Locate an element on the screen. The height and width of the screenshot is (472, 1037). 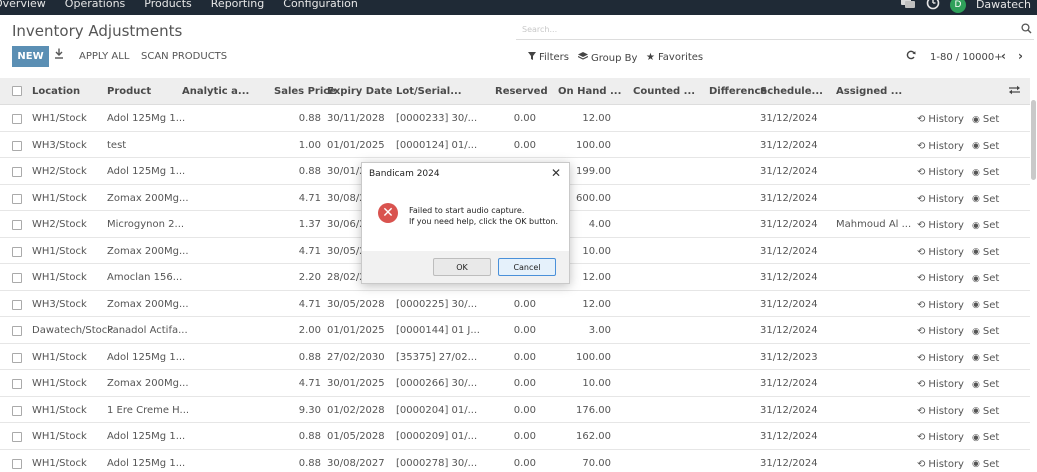
pager-previous-icon: ‹ is located at coordinates (1003, 56).